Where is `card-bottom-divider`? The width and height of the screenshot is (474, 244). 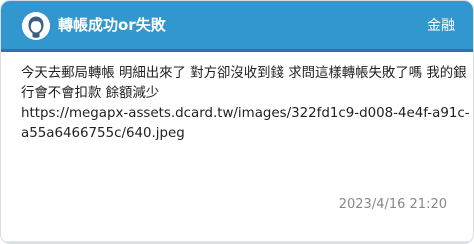 card-bottom-divider is located at coordinates (237, 242).